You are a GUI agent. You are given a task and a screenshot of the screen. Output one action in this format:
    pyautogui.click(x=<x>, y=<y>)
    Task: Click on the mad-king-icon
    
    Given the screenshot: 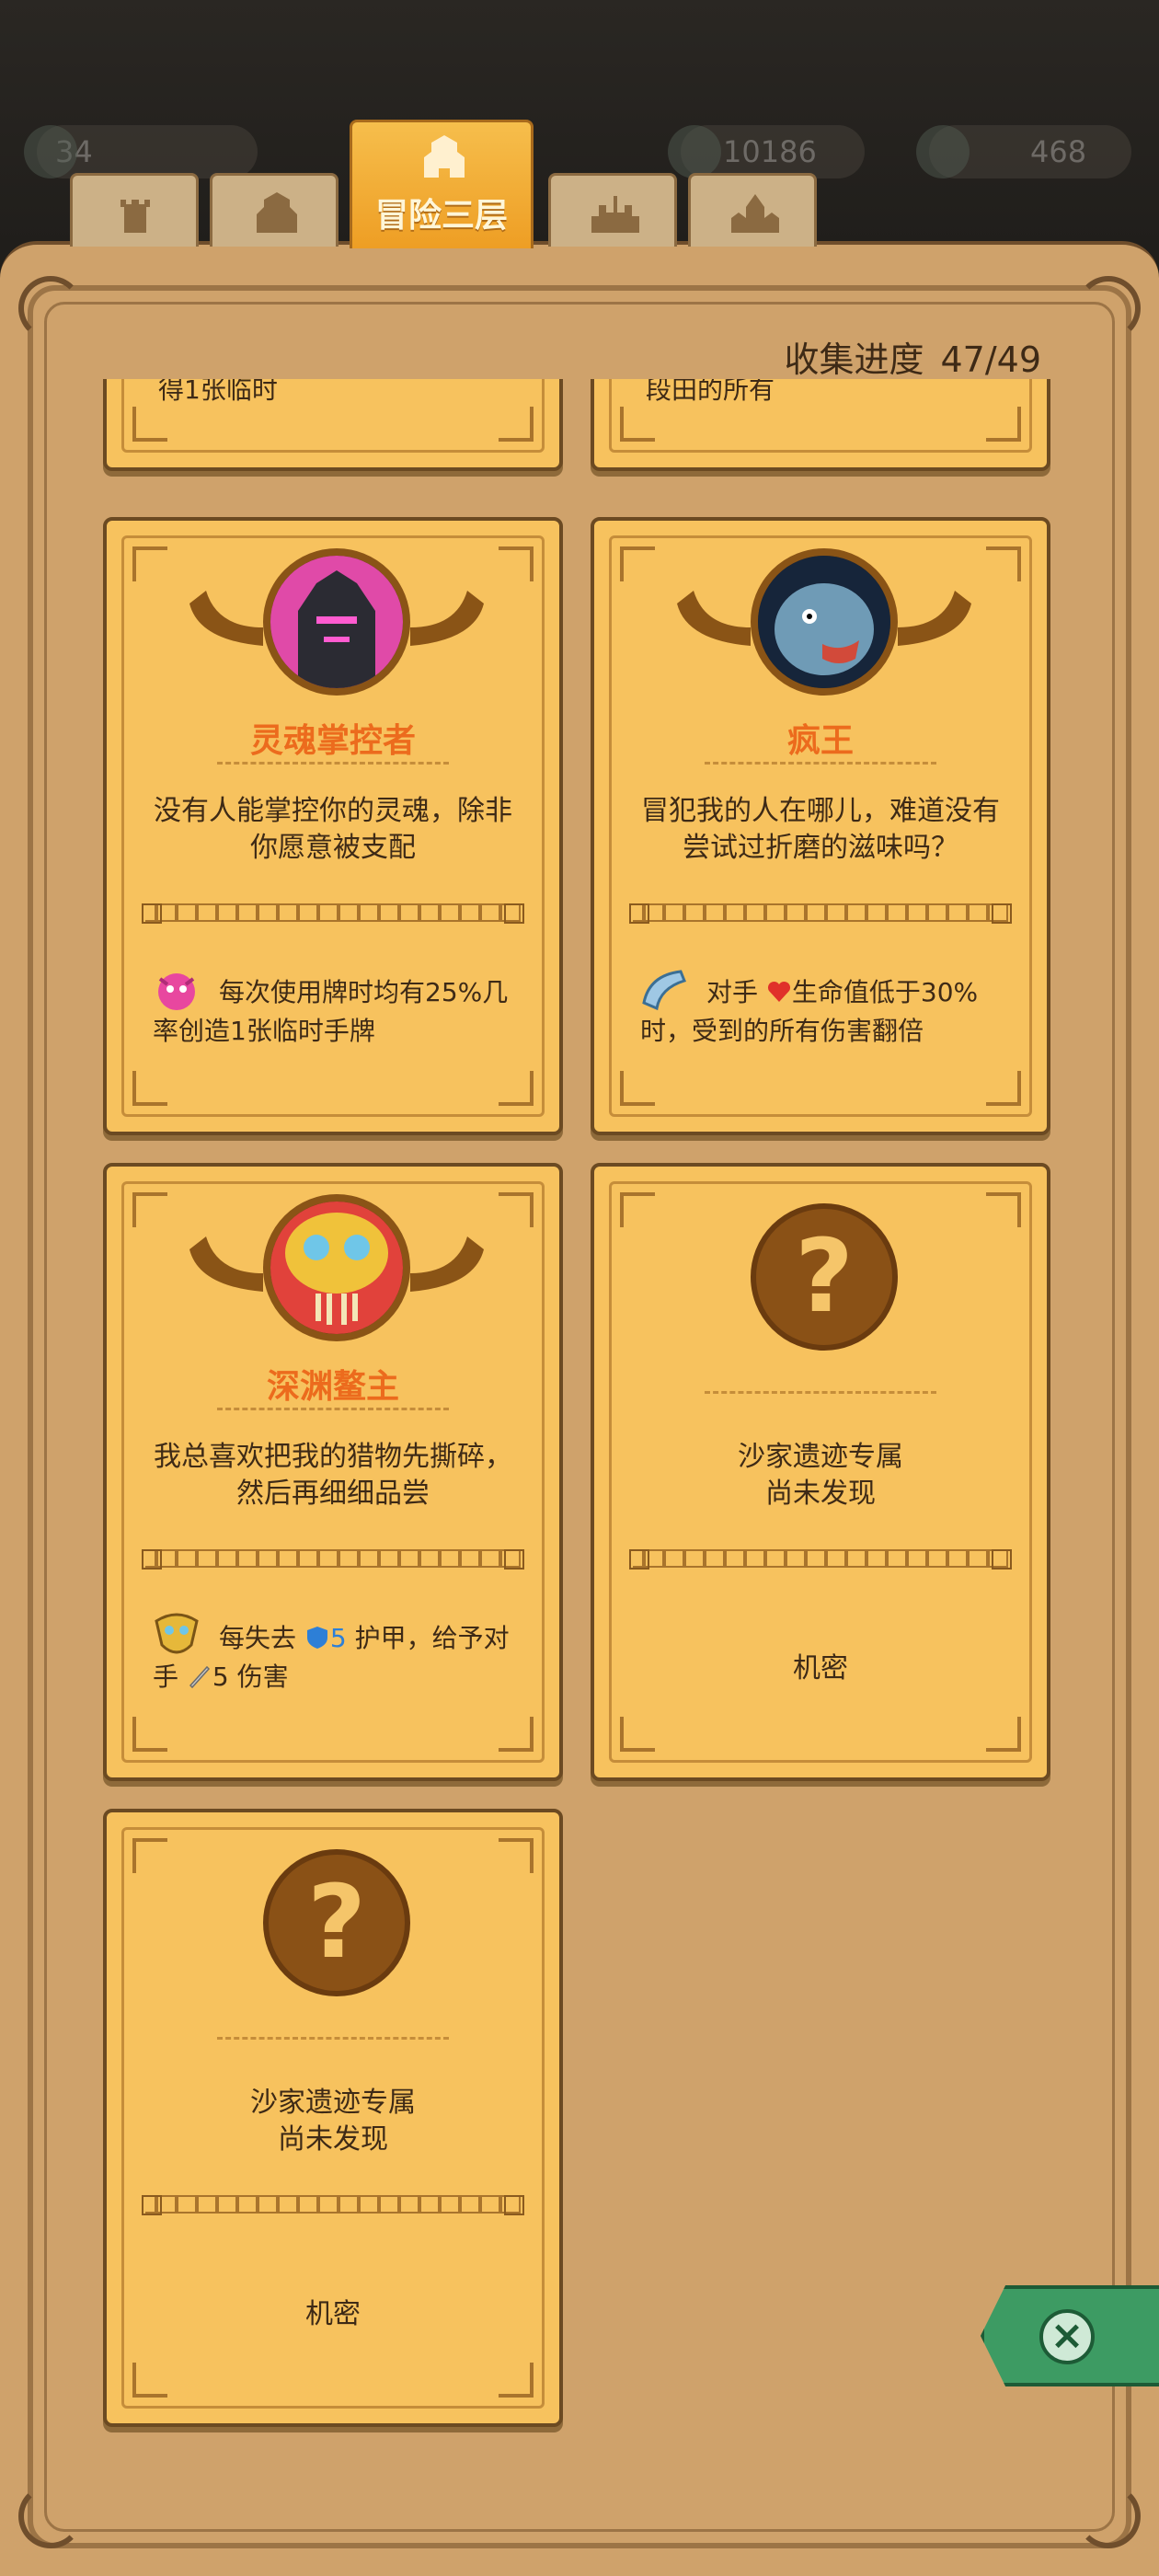 What is the action you would take?
    pyautogui.click(x=824, y=622)
    